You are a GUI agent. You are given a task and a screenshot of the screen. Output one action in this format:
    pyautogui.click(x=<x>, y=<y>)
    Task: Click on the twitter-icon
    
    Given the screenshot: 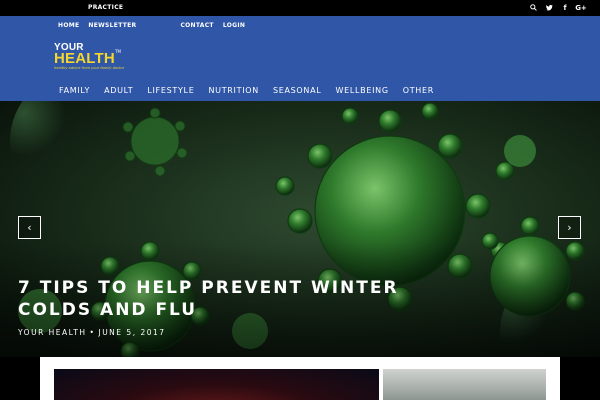 What is the action you would take?
    pyautogui.click(x=549, y=7)
    